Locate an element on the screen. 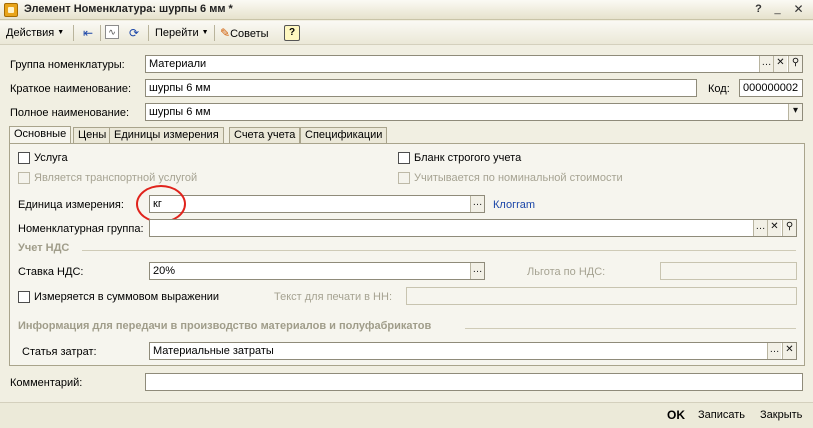 The image size is (813, 428). close-button: Закрыть is located at coordinates (781, 415).